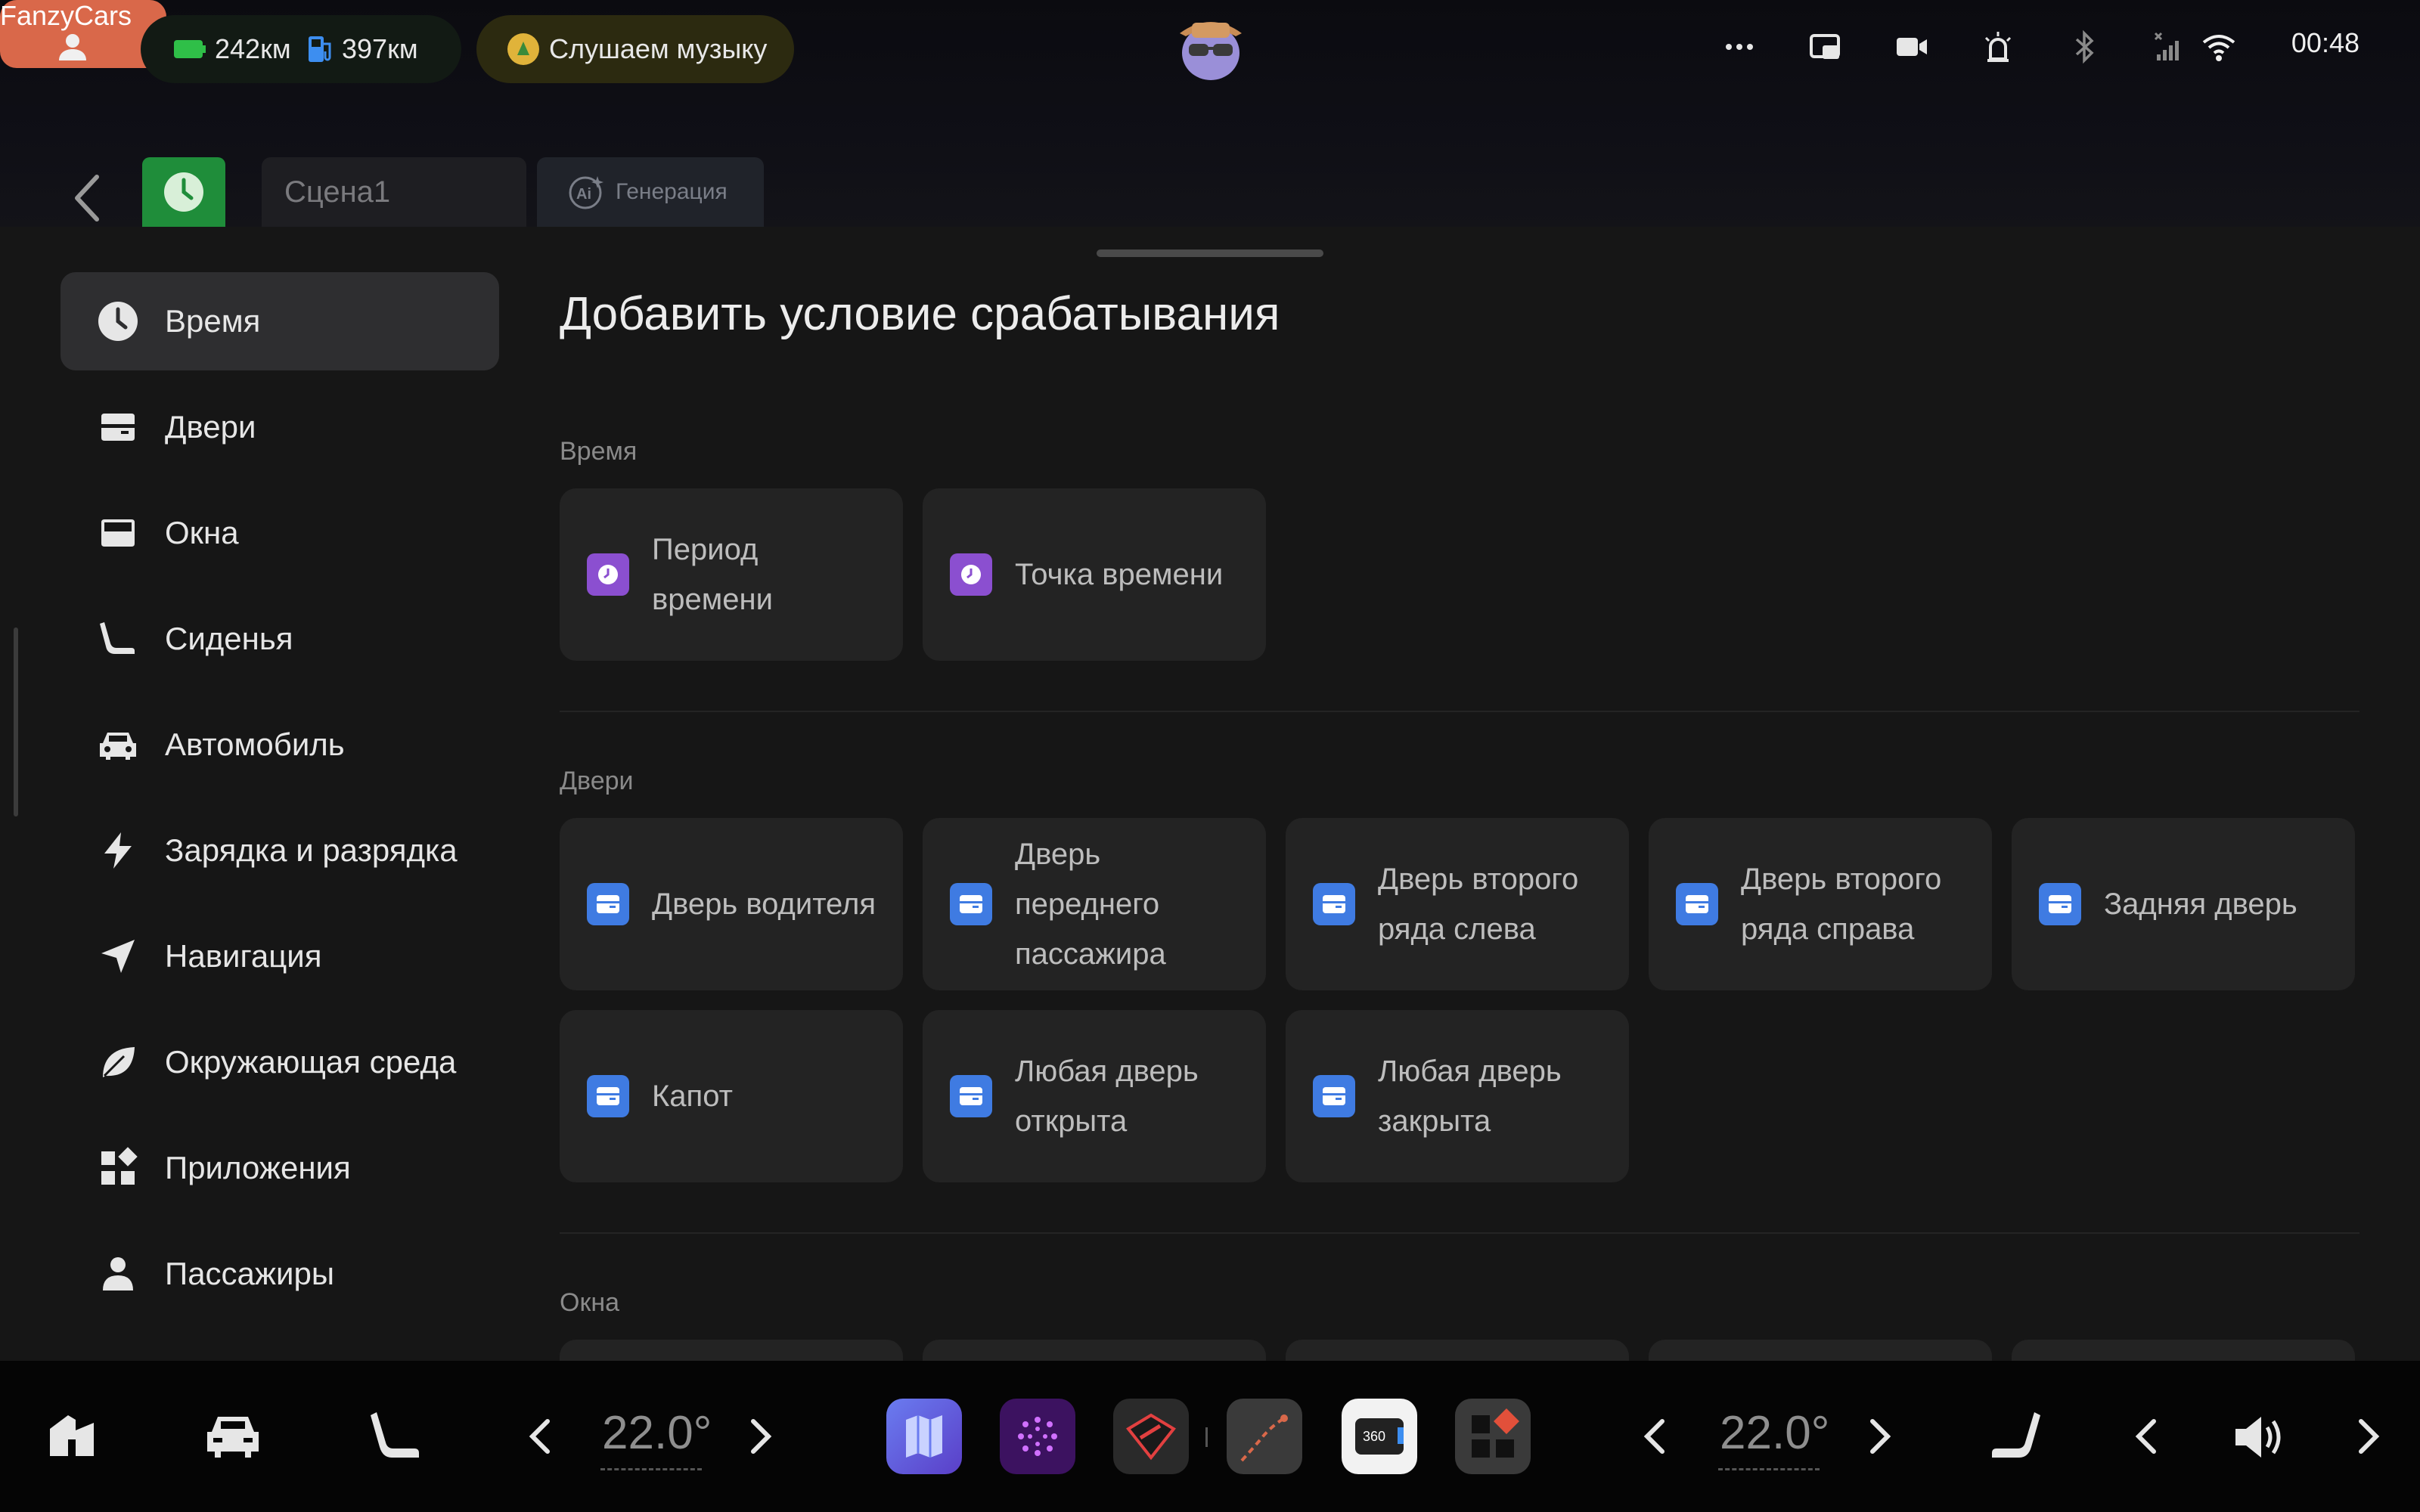 This screenshot has height=1512, width=2420. Describe the element at coordinates (1374, 1436) in the screenshot. I see `camera-360-label: 360` at that location.